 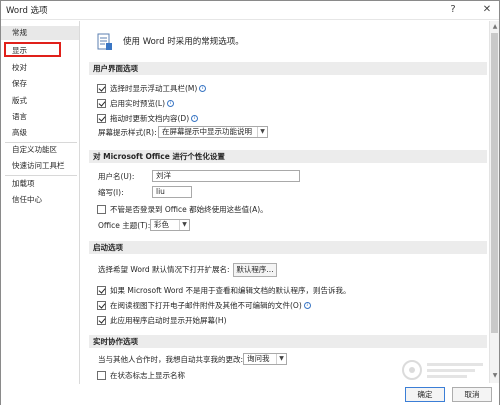 What do you see at coordinates (101, 118) in the screenshot?
I see `update-drag-checkbox` at bounding box center [101, 118].